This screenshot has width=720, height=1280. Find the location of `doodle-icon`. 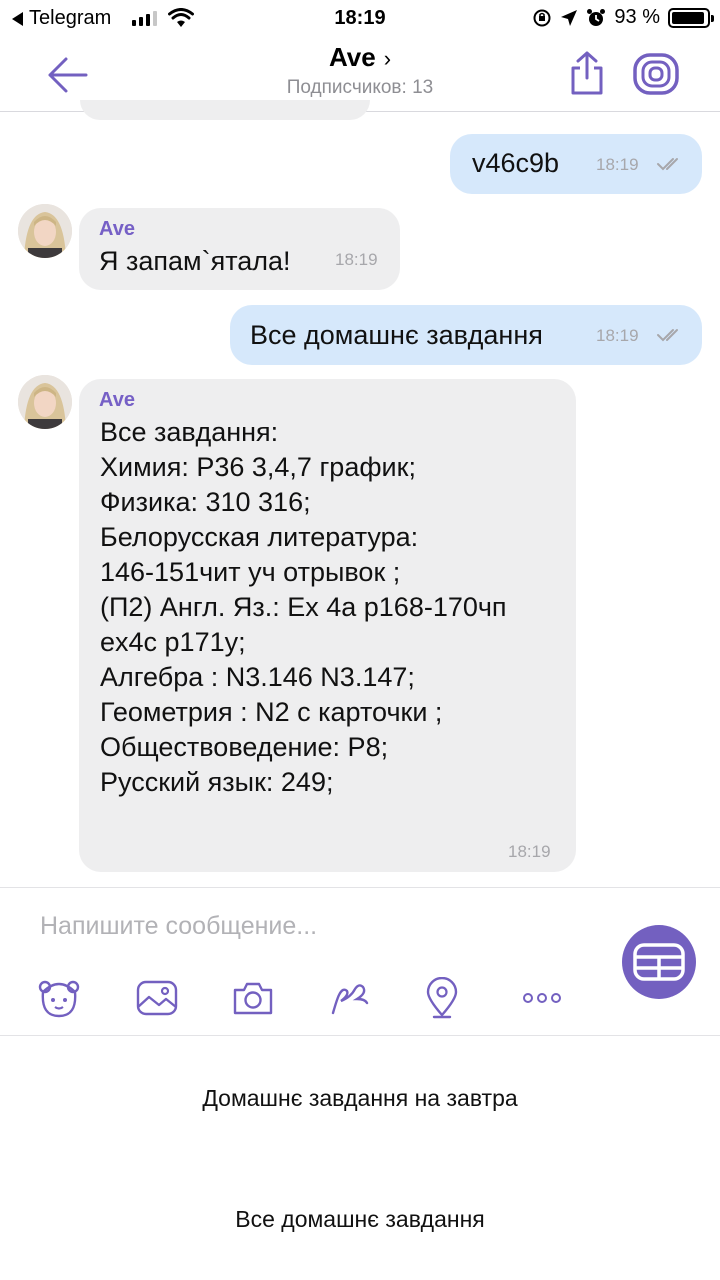

doodle-icon is located at coordinates (350, 999).